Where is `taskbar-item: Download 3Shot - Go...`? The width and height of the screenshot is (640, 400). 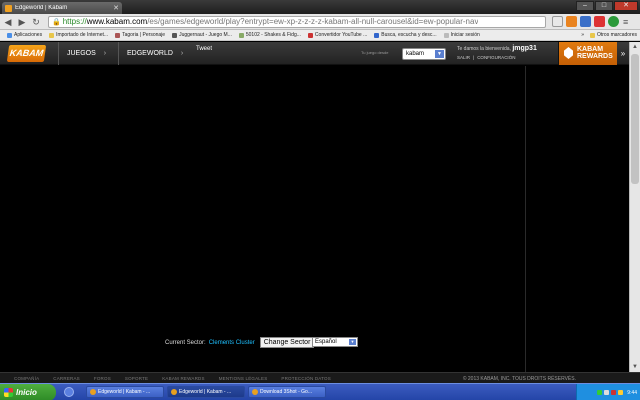
taskbar-item: Download 3Shot - Go... is located at coordinates (287, 392).